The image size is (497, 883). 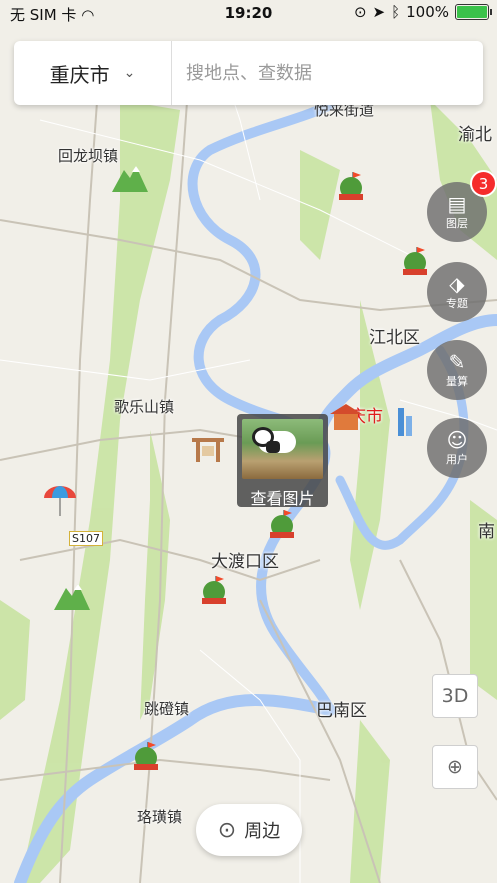 I want to click on tower-poi-icon, so click(x=406, y=421).